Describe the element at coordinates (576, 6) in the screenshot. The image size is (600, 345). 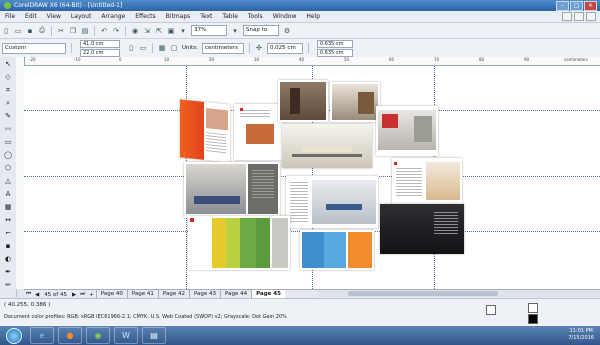
I see `maximize-button: □` at that location.